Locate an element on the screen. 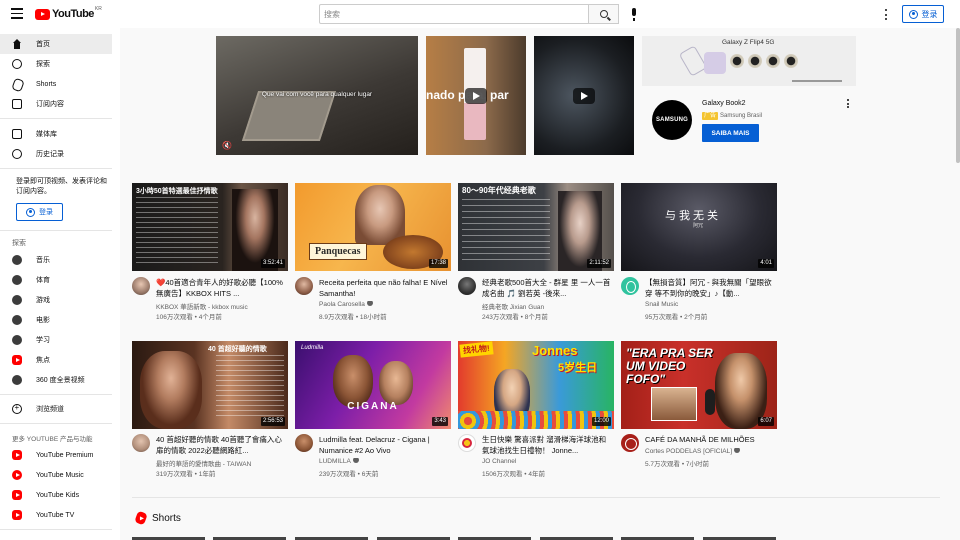  signin-prompt: 登录即可顶视频、发表评论和订阅内容。 is located at coordinates (61, 186).